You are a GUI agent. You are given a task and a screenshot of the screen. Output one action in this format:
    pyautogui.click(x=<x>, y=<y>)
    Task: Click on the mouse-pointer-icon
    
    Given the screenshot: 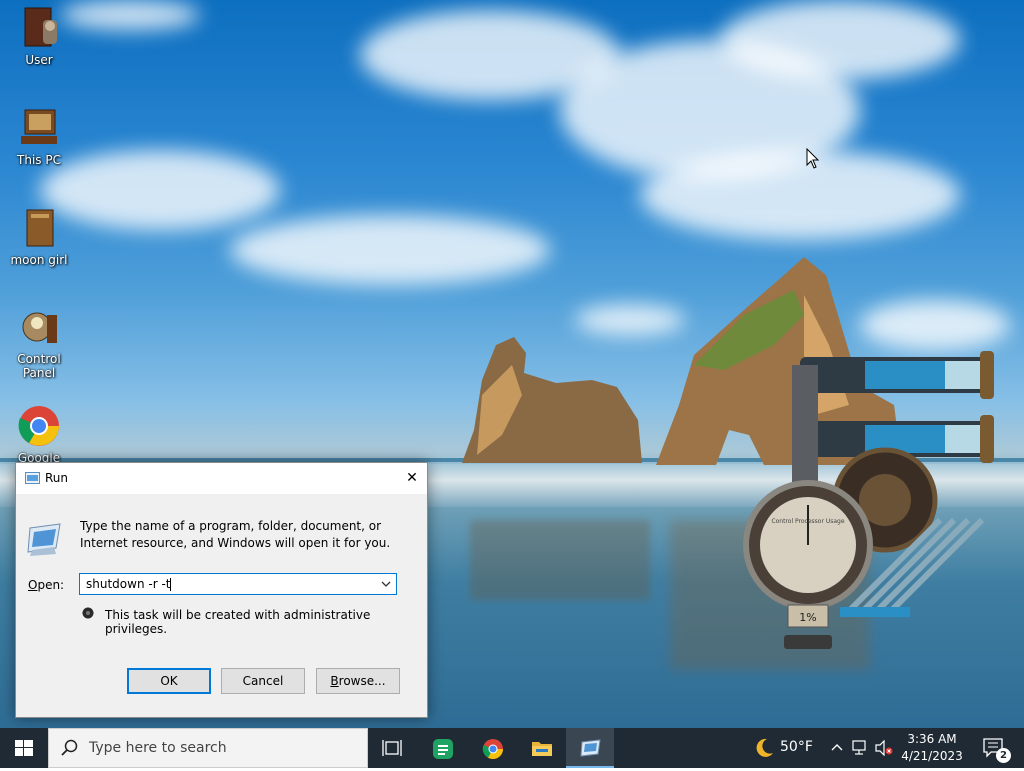 What is the action you would take?
    pyautogui.click(x=813, y=158)
    